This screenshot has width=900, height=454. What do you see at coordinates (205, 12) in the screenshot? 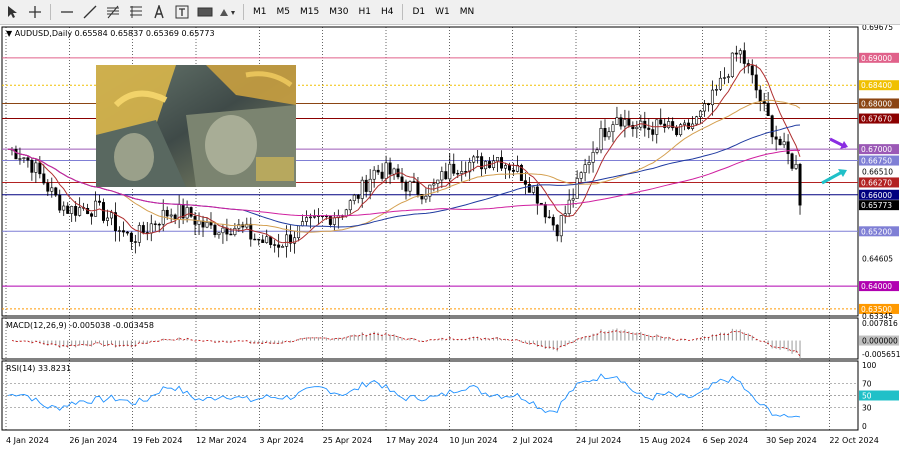
I see `rectangle-icon` at bounding box center [205, 12].